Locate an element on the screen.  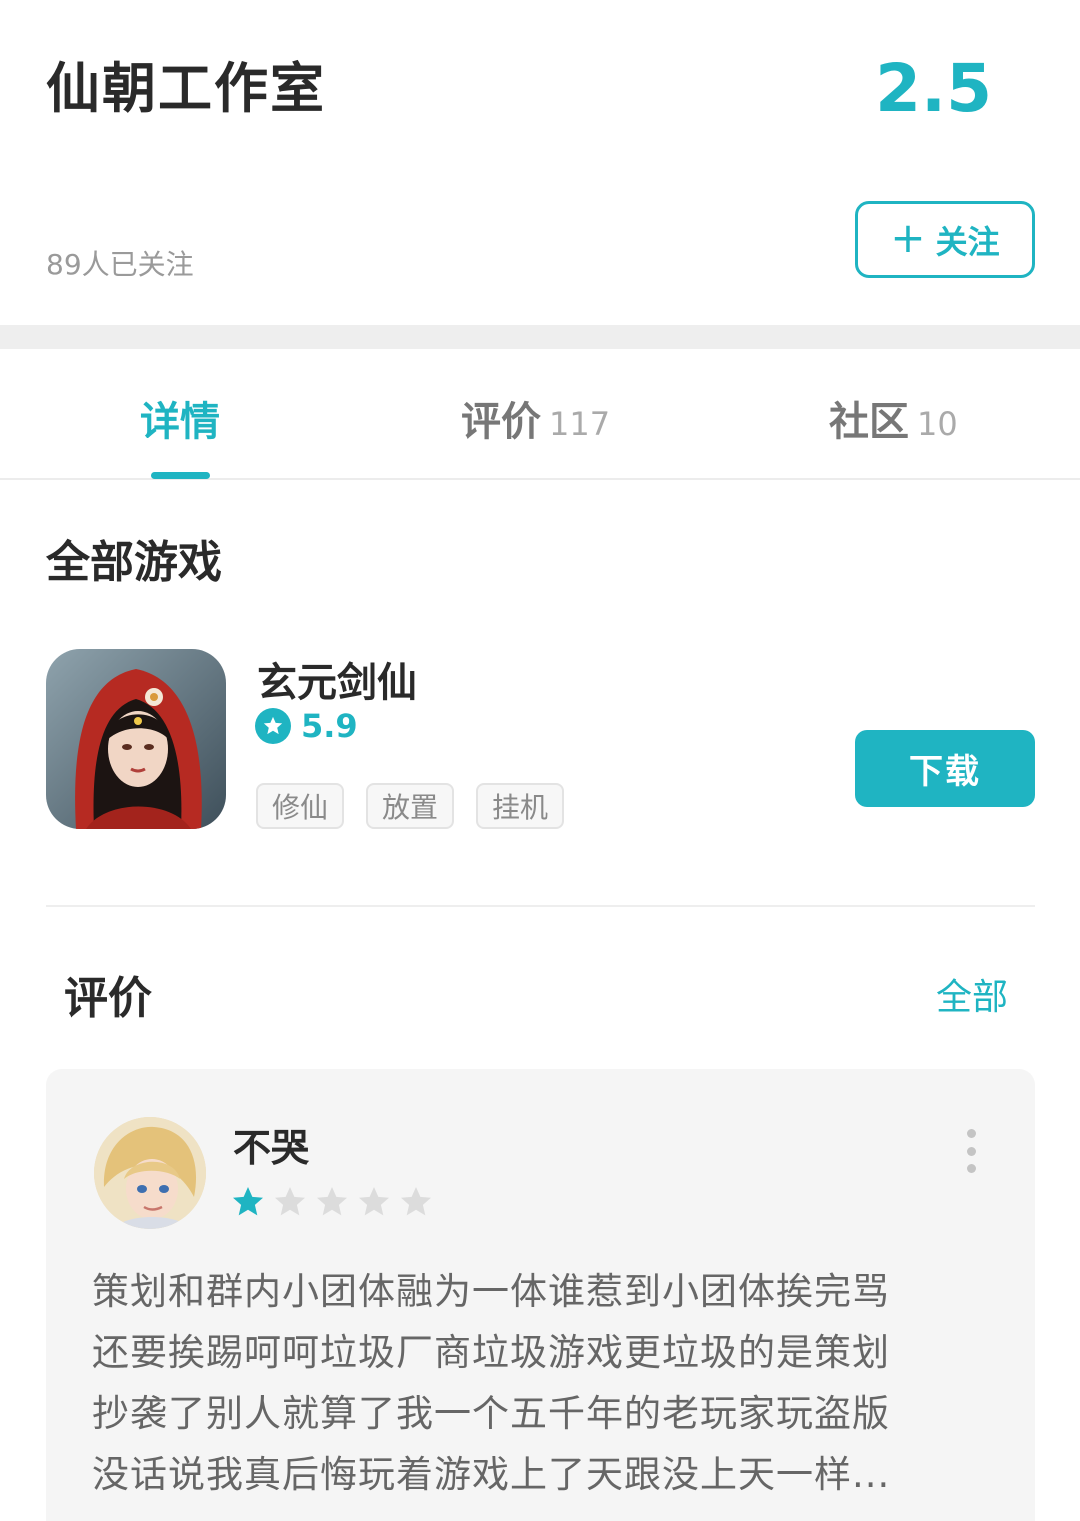
tab-details: 详情 is located at coordinates (180, 418).